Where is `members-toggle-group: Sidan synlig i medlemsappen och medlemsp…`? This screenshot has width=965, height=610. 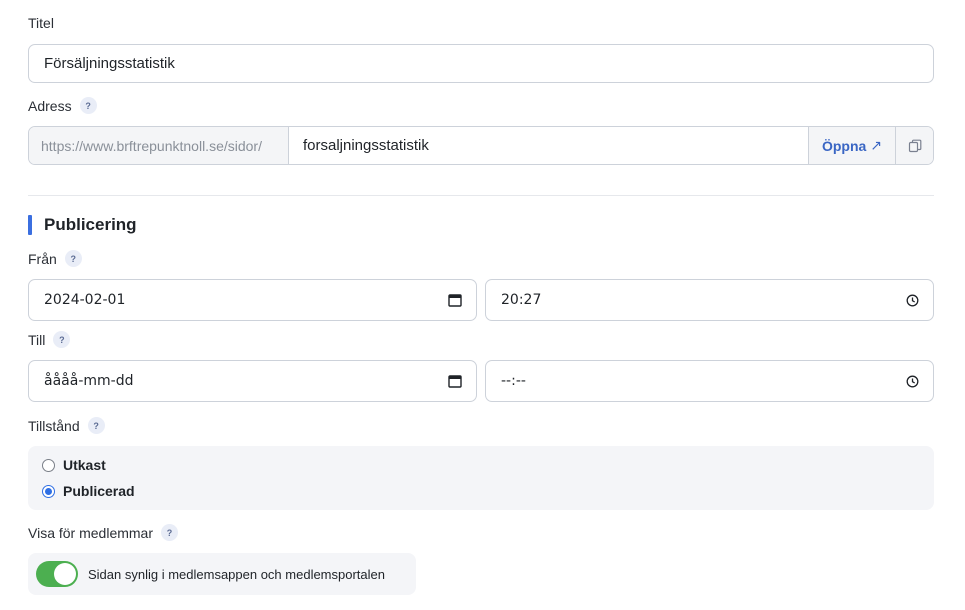
members-toggle-group: Sidan synlig i medlemsappen och medlemsp… is located at coordinates (222, 574).